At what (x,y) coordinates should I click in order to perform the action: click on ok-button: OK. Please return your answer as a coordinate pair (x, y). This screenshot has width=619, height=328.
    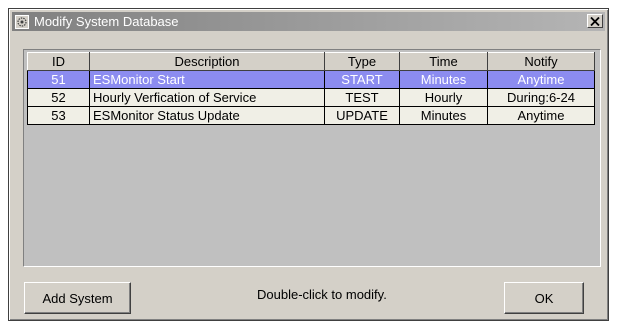
    Looking at the image, I should click on (544, 298).